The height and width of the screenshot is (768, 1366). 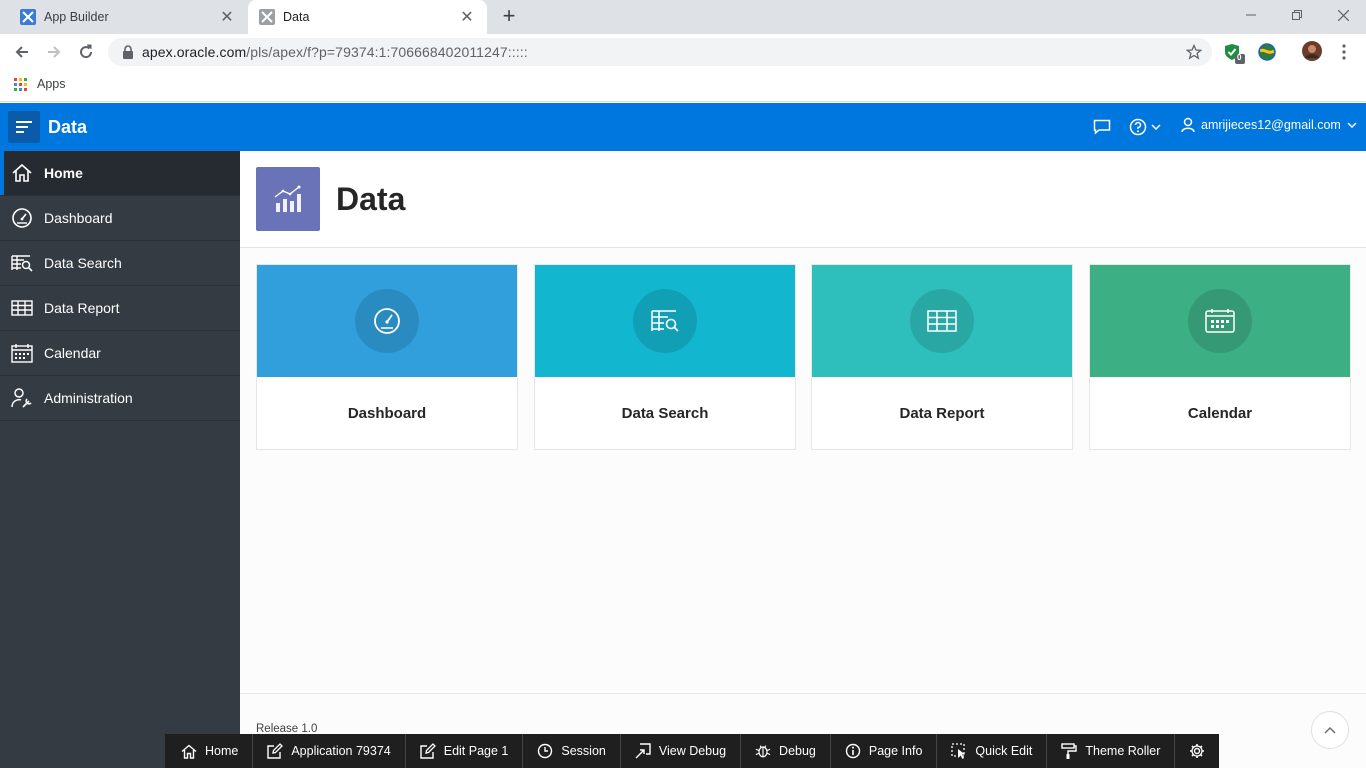 I want to click on edit-icon, so click(x=275, y=751).